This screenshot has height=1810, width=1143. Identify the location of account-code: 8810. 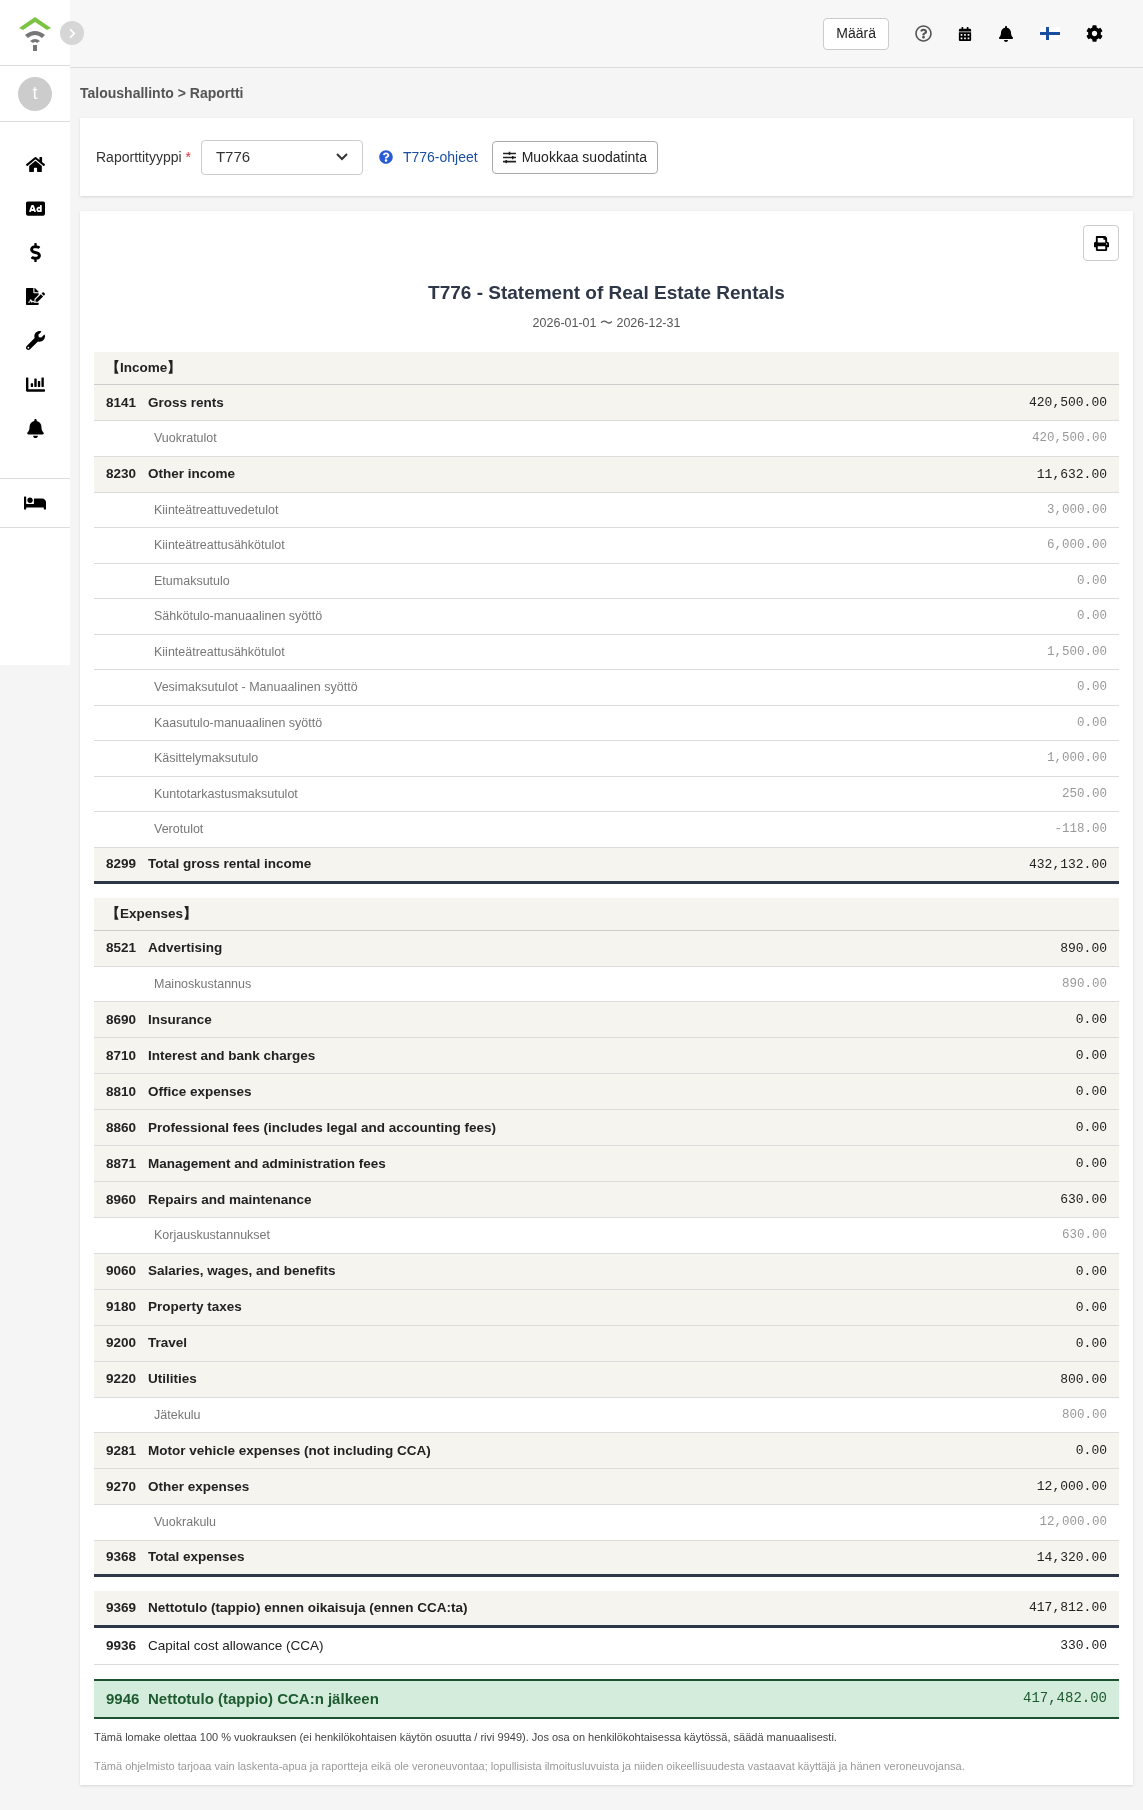
(122, 1091).